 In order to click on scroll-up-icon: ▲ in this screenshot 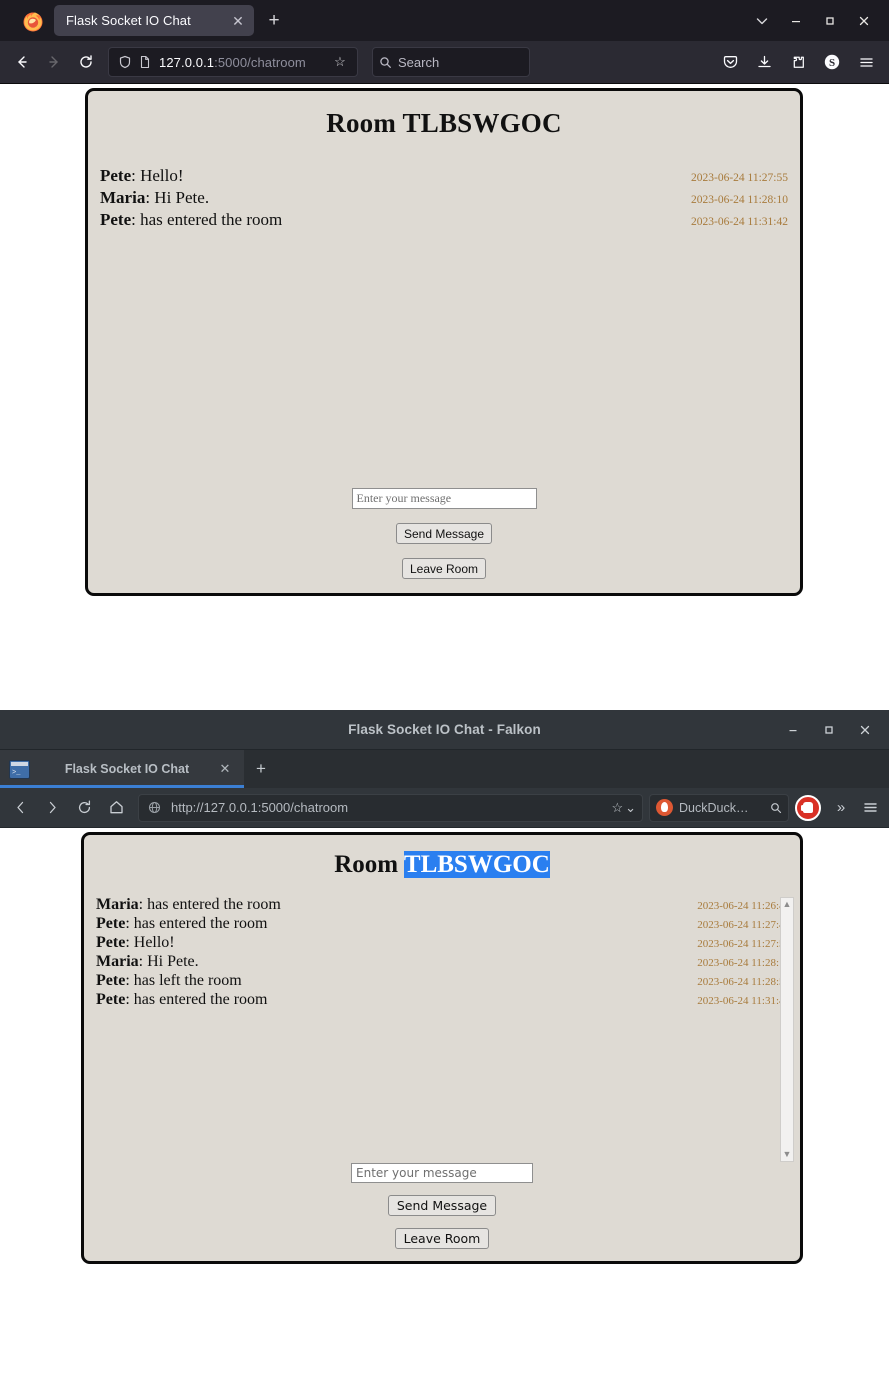, I will do `click(787, 904)`.